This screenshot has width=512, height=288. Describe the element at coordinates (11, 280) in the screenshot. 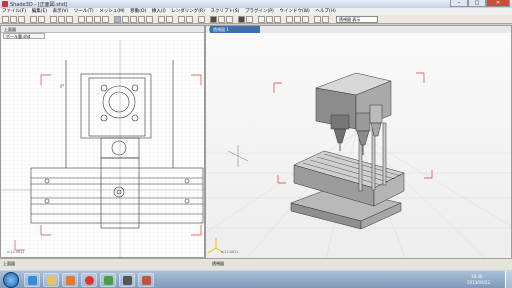

I see `start-button` at that location.